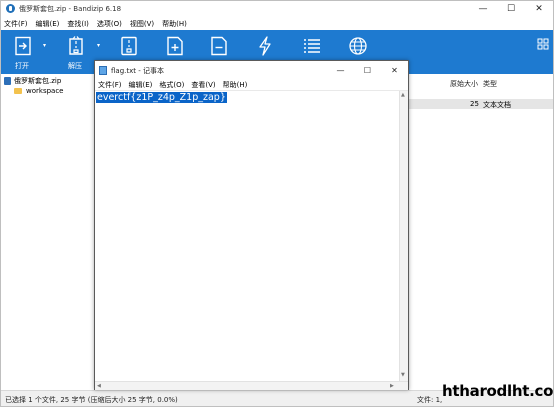 Image resolution: width=554 pixels, height=407 pixels. Describe the element at coordinates (70, 9) in the screenshot. I see `window-title: 俄罗斯套包.zip - Bandizip 6.18` at that location.